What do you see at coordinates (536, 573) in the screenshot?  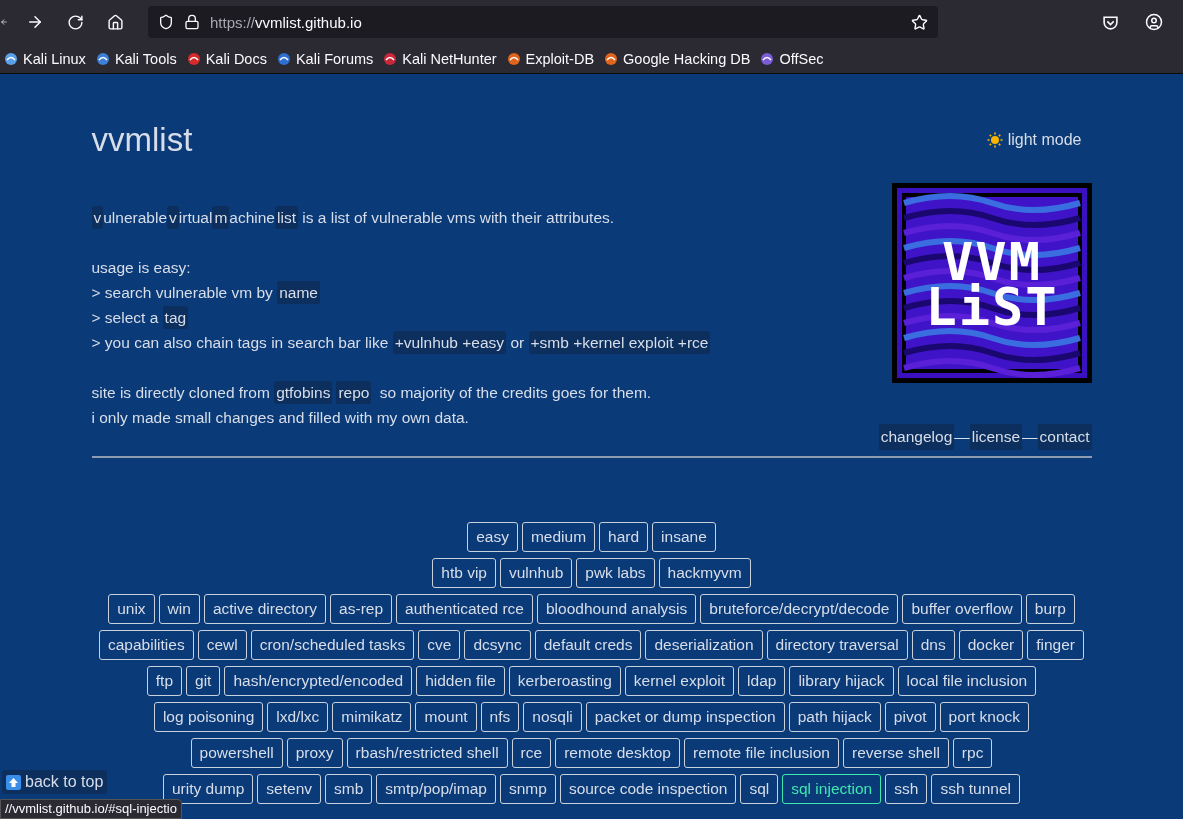 I see `tag-button: vulnhub` at bounding box center [536, 573].